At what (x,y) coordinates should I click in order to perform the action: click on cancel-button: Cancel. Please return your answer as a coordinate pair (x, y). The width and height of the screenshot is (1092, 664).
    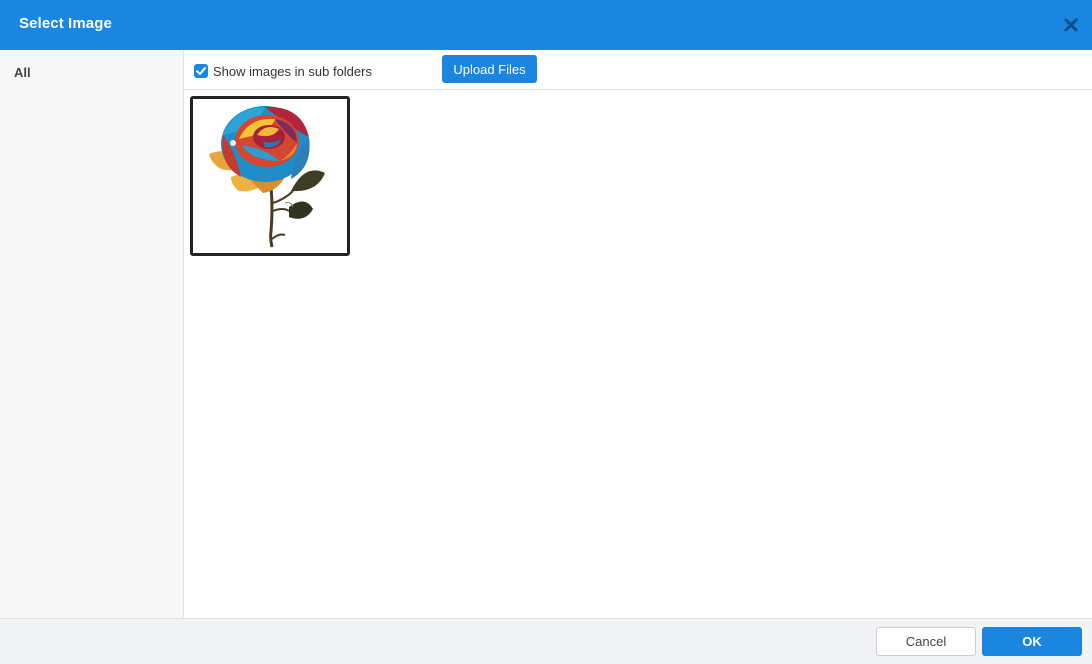
    Looking at the image, I should click on (926, 641).